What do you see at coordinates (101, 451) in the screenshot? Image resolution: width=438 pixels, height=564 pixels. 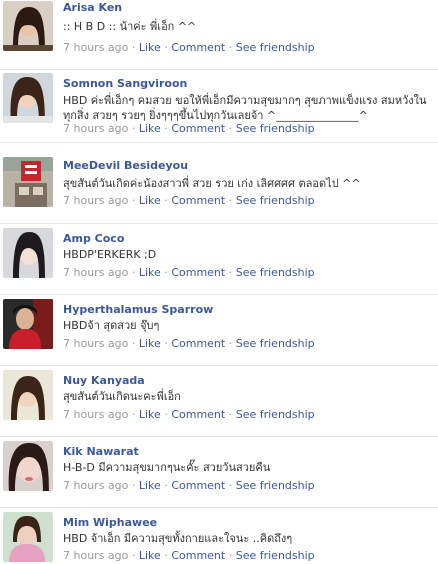 I see `author-name-link: Kik Nawarat` at bounding box center [101, 451].